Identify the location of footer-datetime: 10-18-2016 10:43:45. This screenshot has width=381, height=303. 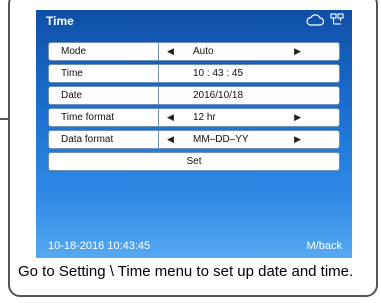
(99, 246).